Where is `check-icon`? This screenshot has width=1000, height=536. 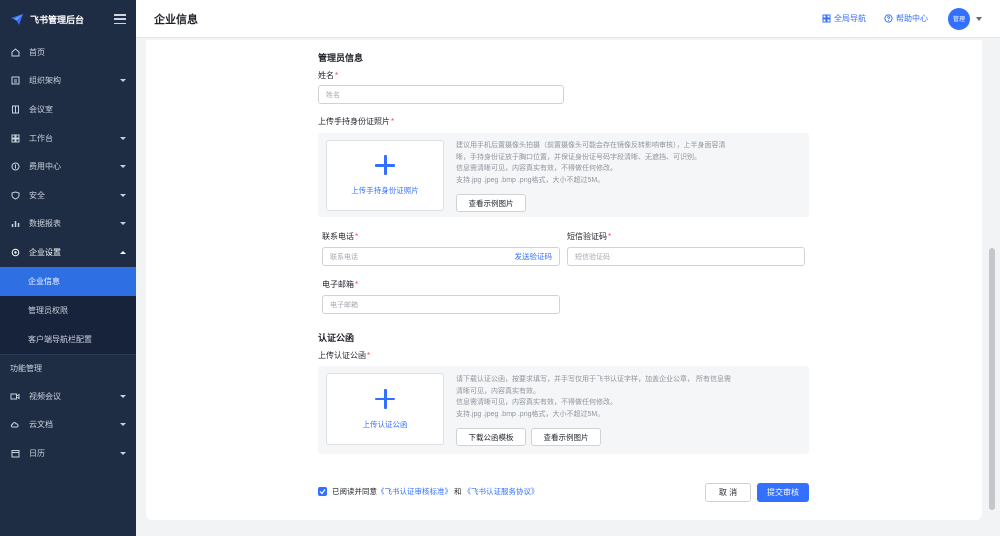 check-icon is located at coordinates (322, 492).